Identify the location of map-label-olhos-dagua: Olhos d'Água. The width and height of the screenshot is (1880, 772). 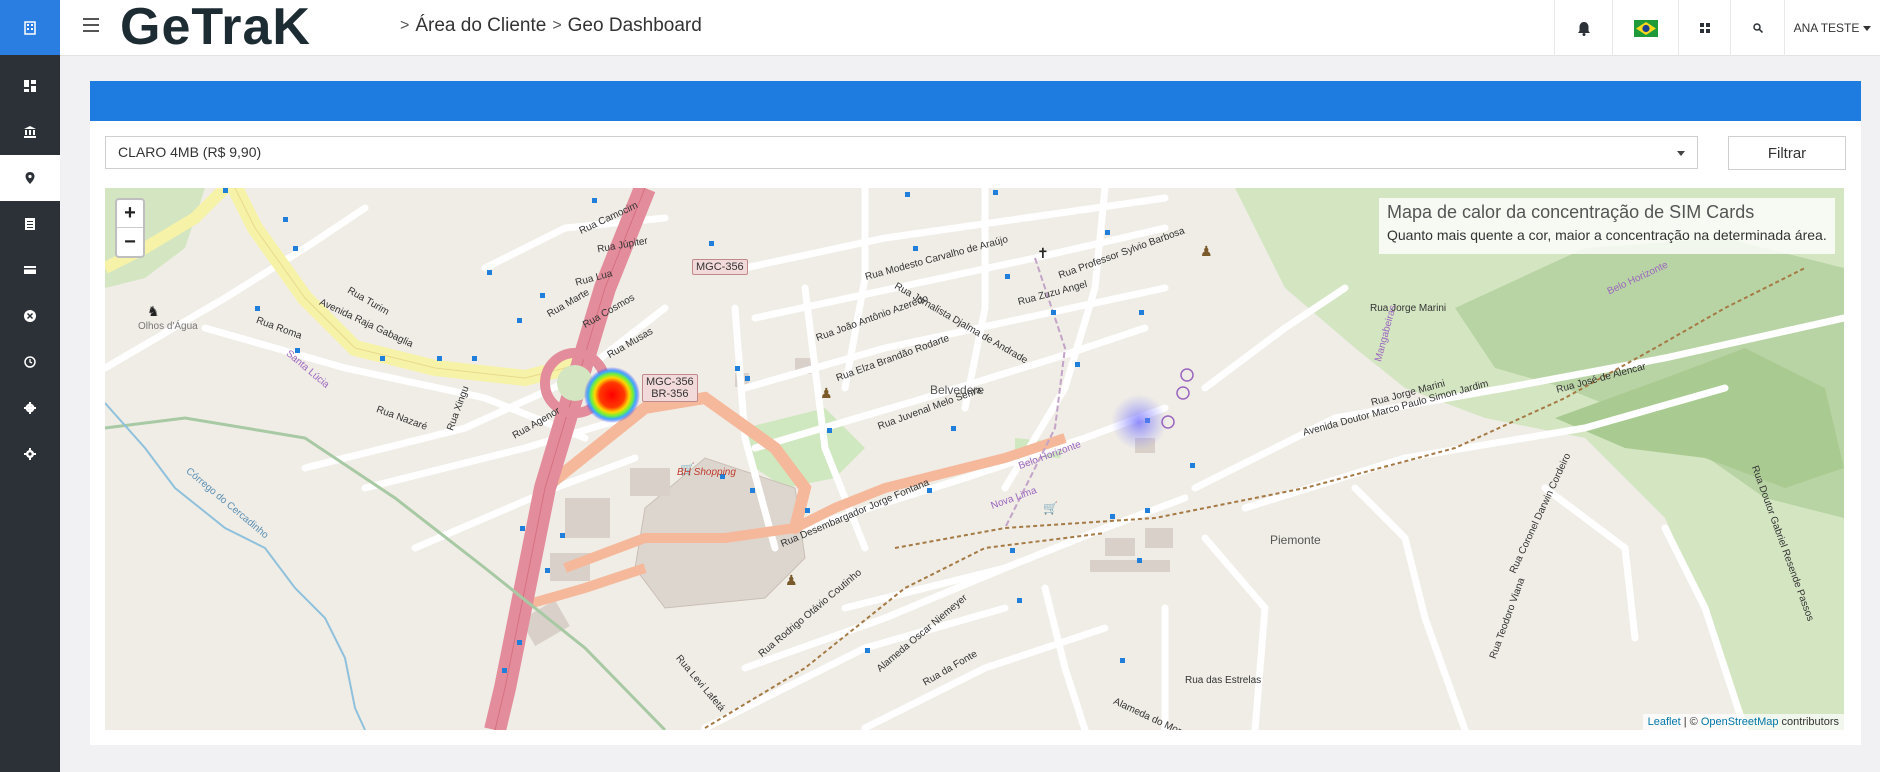
(168, 326).